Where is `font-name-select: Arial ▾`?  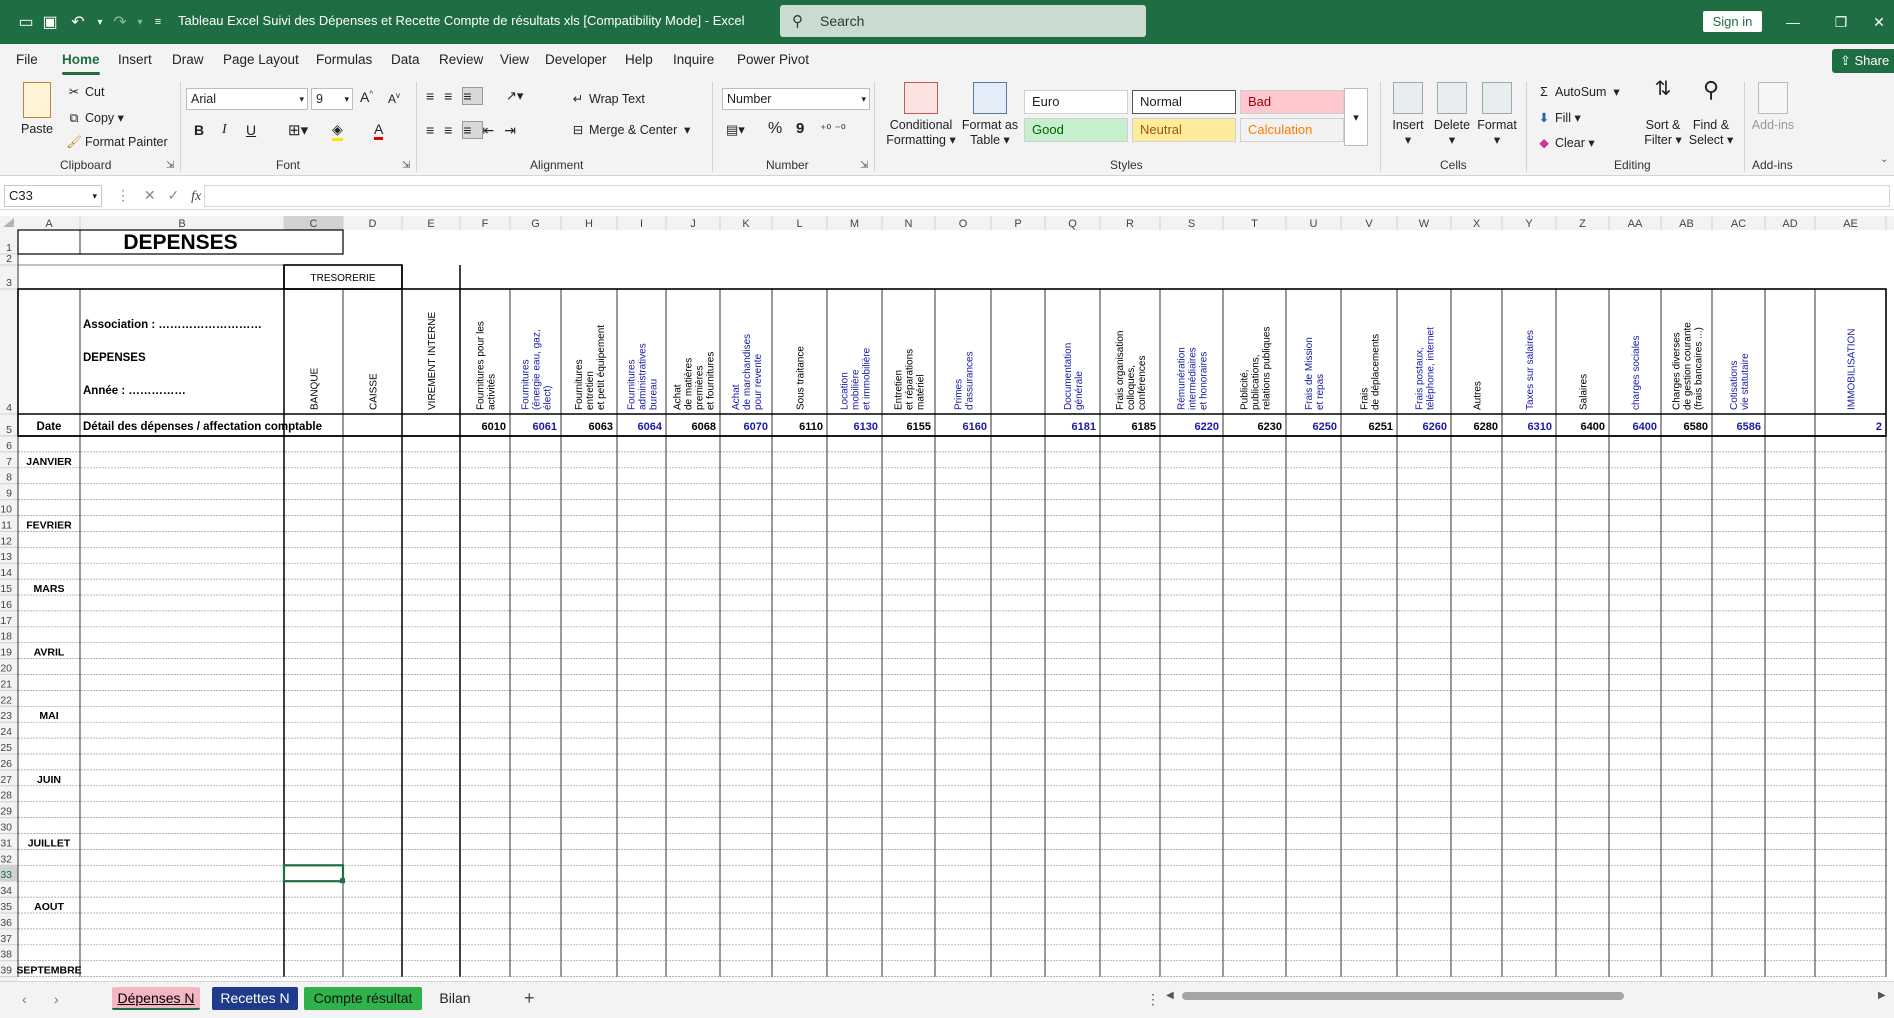 font-name-select: Arial ▾ is located at coordinates (247, 99).